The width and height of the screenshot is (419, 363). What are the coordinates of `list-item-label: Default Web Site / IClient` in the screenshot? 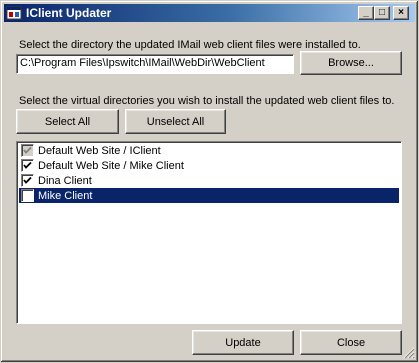 It's located at (99, 150).